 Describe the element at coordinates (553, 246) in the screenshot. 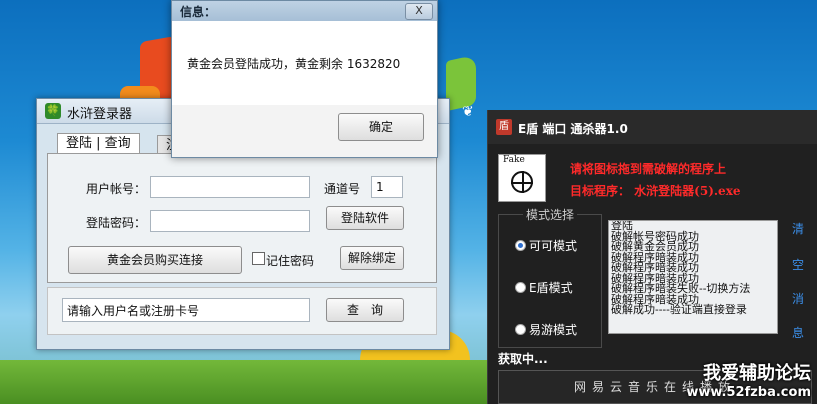

I see `mode-label: 可可模式` at that location.